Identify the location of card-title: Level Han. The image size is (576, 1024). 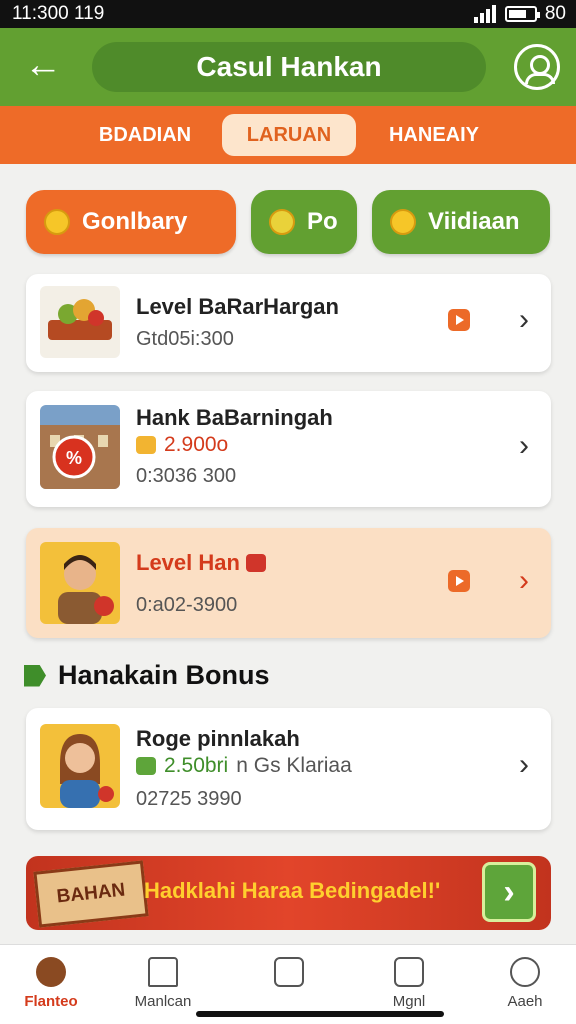
(201, 563).